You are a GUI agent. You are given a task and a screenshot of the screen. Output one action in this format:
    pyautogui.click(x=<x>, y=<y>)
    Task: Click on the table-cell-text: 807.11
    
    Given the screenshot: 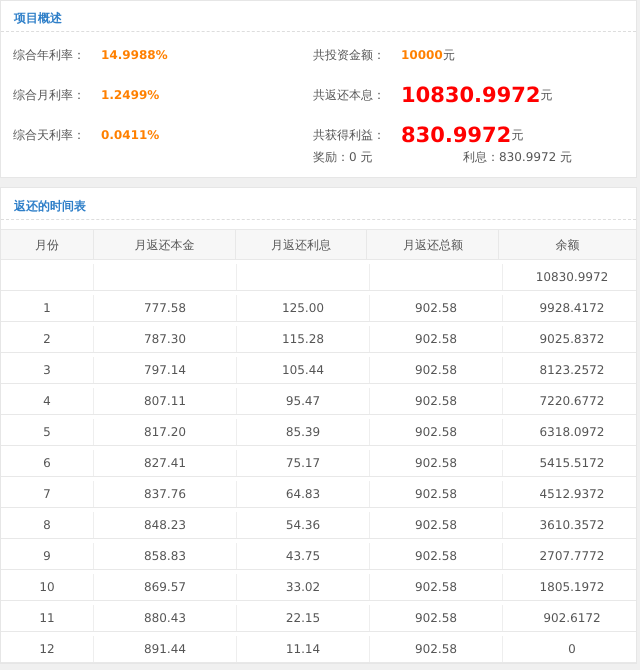 What is the action you would take?
    pyautogui.click(x=165, y=401)
    